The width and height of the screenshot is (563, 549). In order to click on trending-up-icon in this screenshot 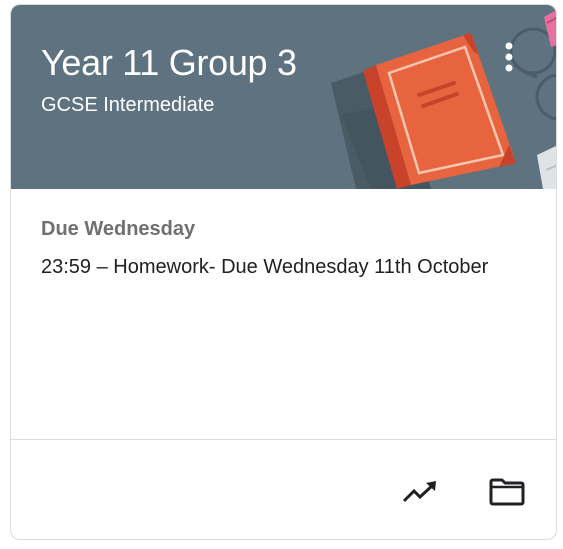, I will do `click(419, 492)`.